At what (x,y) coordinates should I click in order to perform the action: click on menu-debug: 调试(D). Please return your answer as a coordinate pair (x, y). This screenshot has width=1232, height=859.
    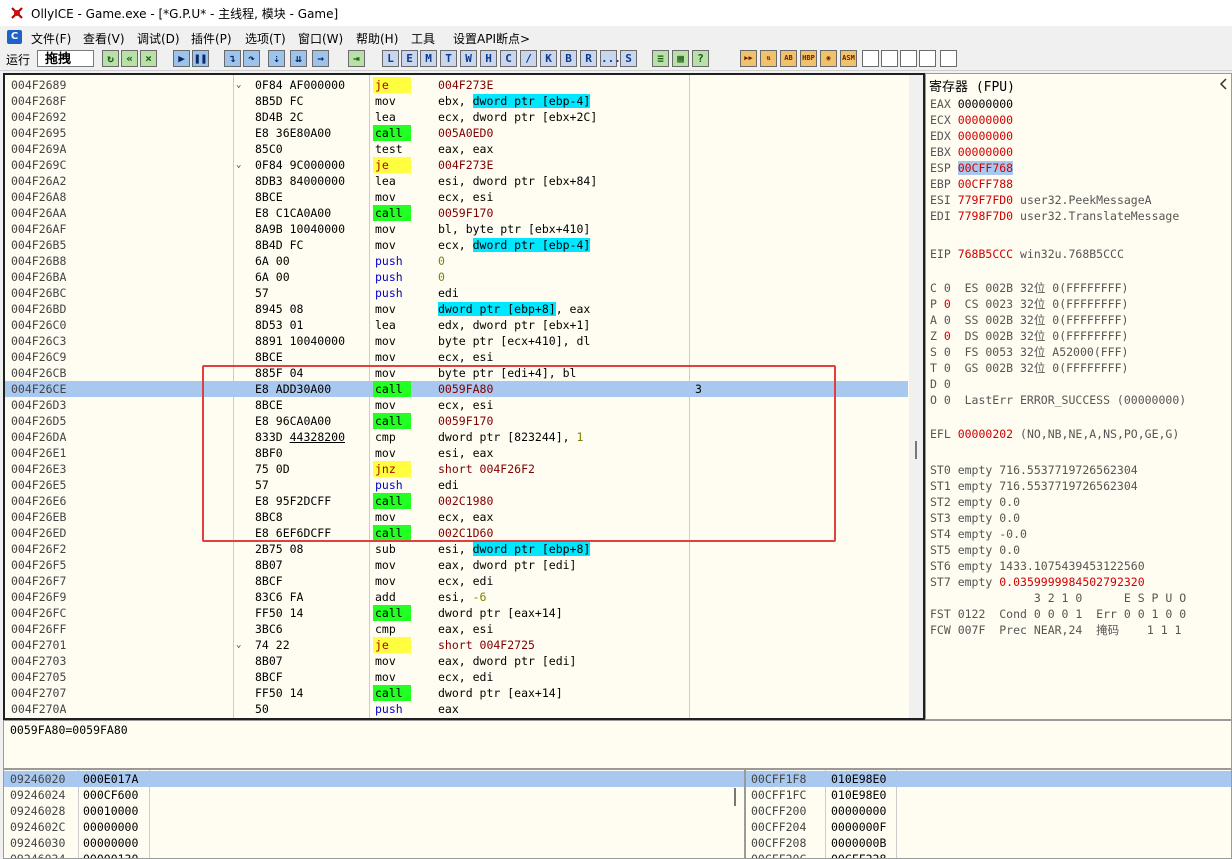
    Looking at the image, I should click on (158, 38).